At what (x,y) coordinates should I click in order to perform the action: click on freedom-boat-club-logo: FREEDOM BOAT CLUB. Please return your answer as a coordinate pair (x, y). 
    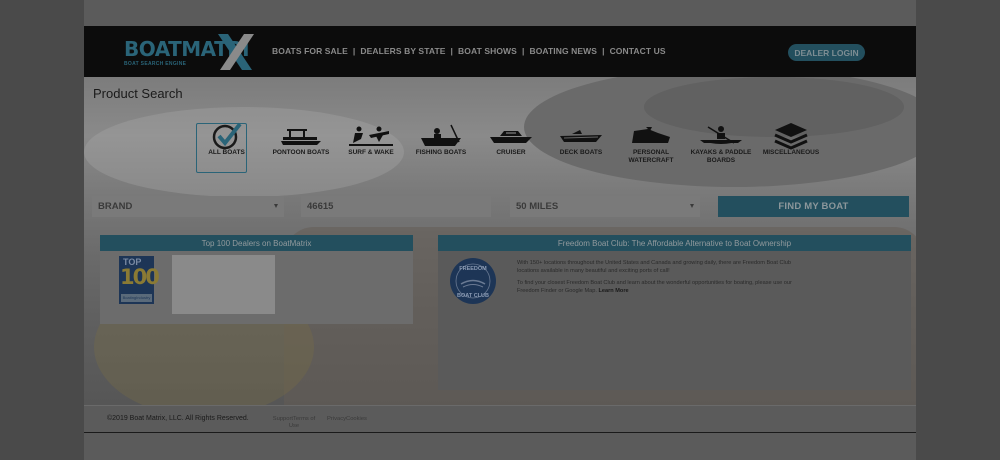
    Looking at the image, I should click on (473, 281).